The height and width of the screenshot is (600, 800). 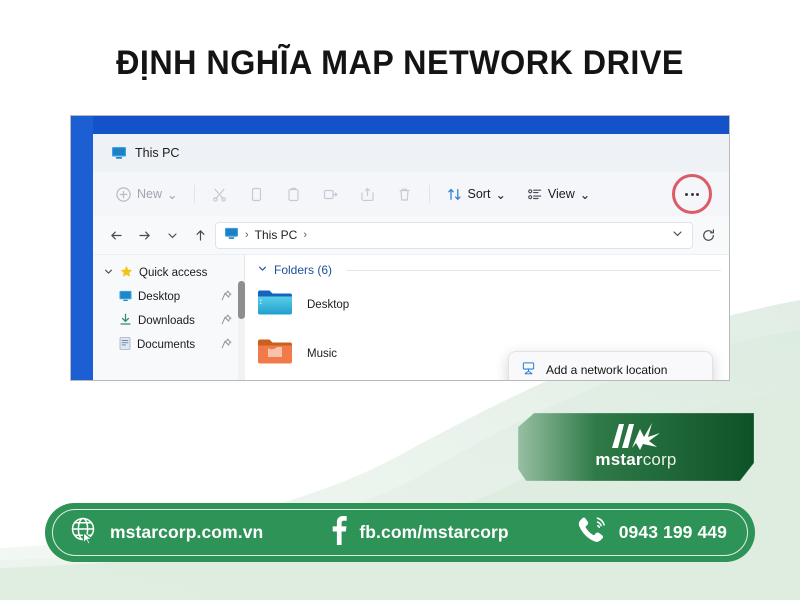 I want to click on refresh-button, so click(x=708, y=235).